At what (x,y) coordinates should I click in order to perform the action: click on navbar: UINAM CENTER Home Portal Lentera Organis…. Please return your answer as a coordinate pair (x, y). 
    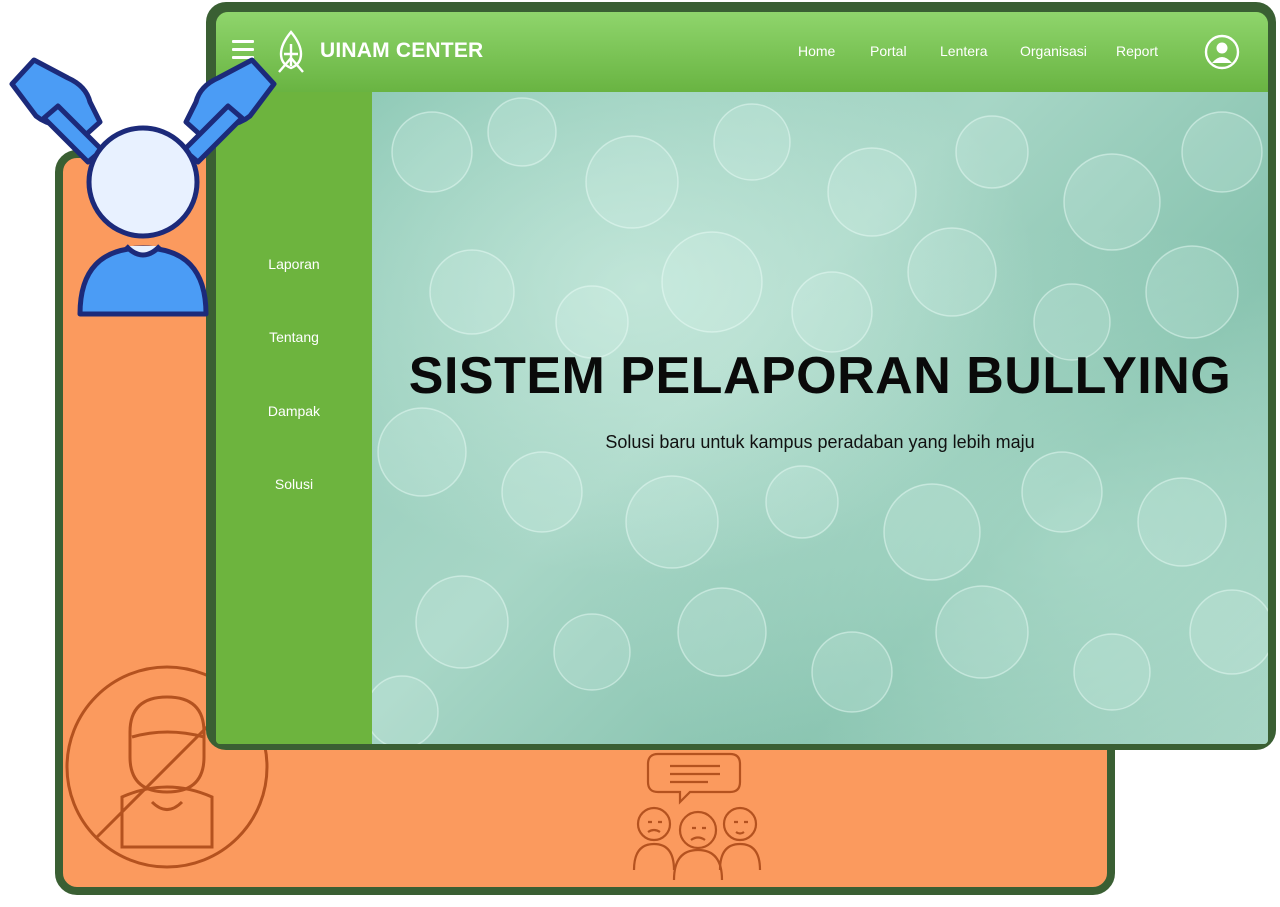
    Looking at the image, I should click on (742, 52).